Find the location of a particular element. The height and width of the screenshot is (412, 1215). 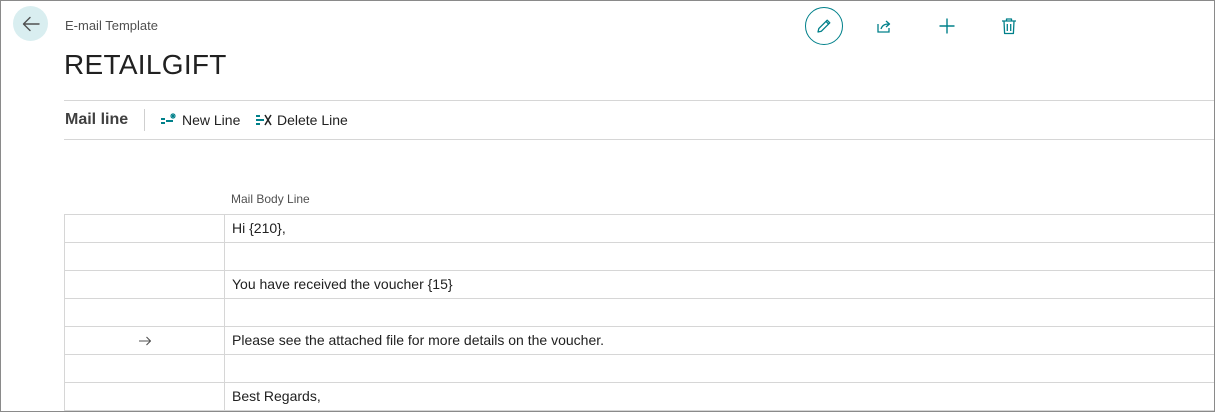

trash-icon is located at coordinates (1009, 26).